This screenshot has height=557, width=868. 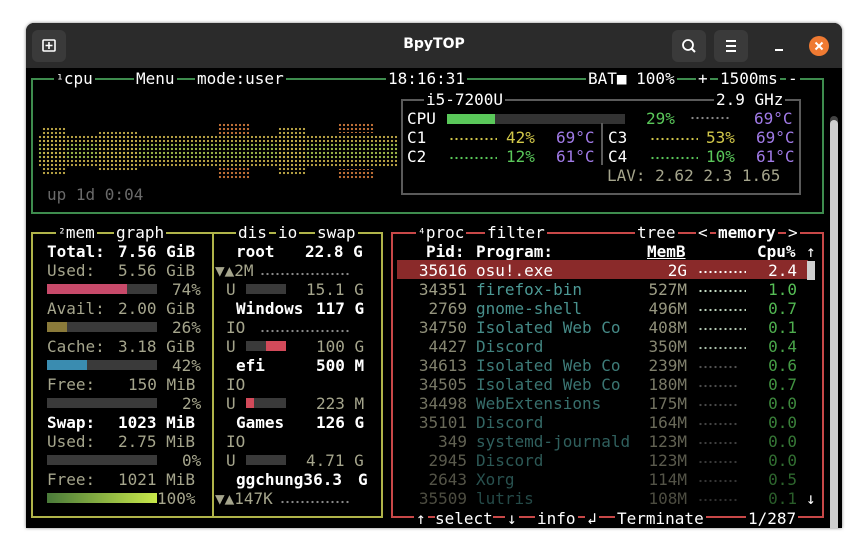 What do you see at coordinates (553, 441) in the screenshot?
I see `process-program: systemd-journald` at bounding box center [553, 441].